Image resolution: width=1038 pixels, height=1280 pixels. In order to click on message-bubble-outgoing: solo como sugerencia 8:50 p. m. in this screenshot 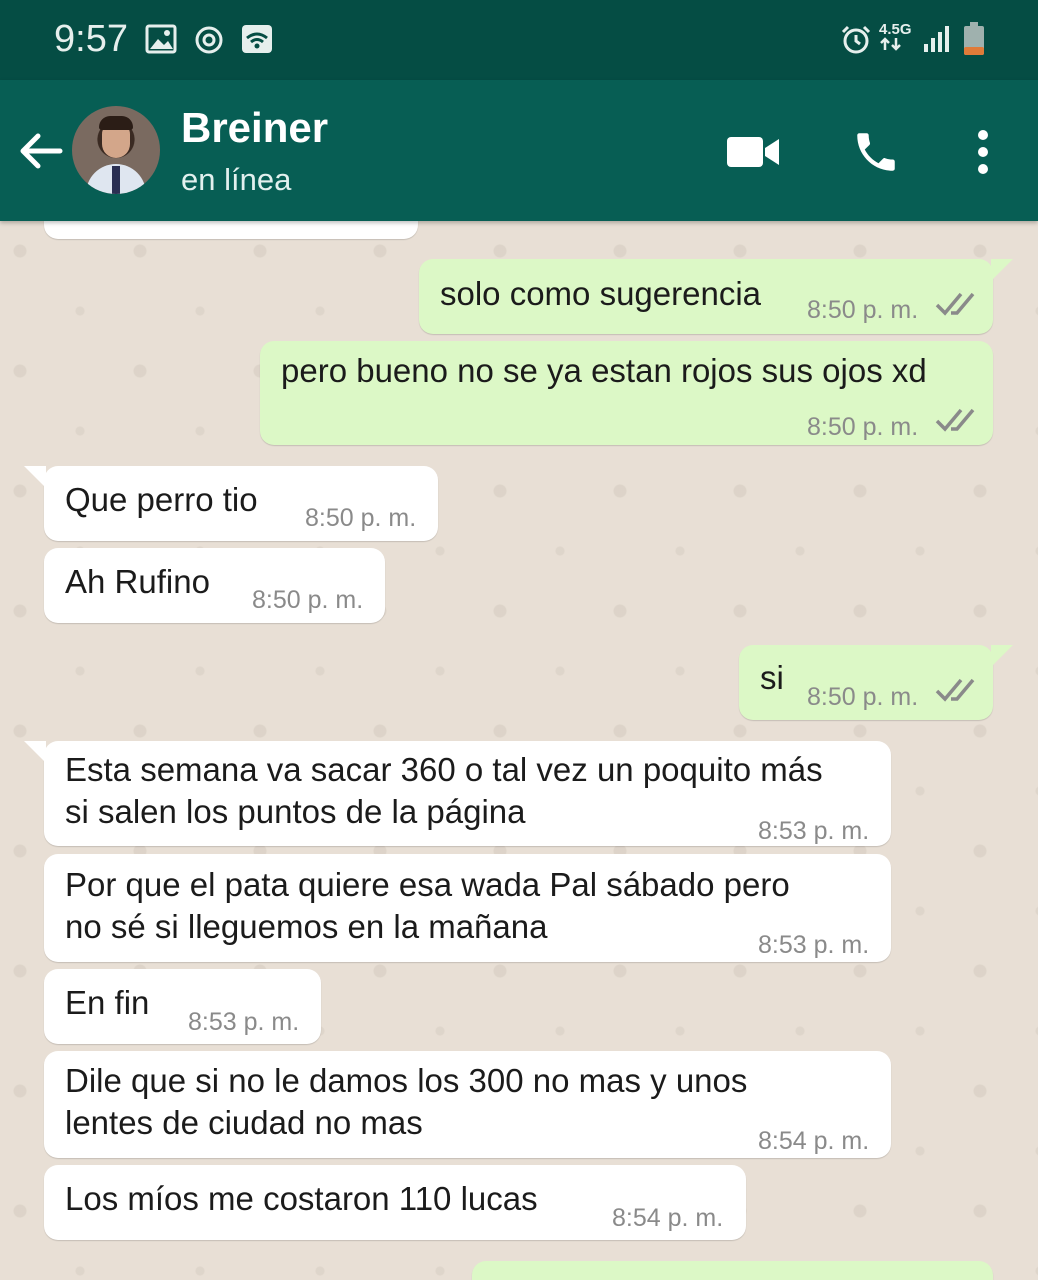, I will do `click(716, 296)`.